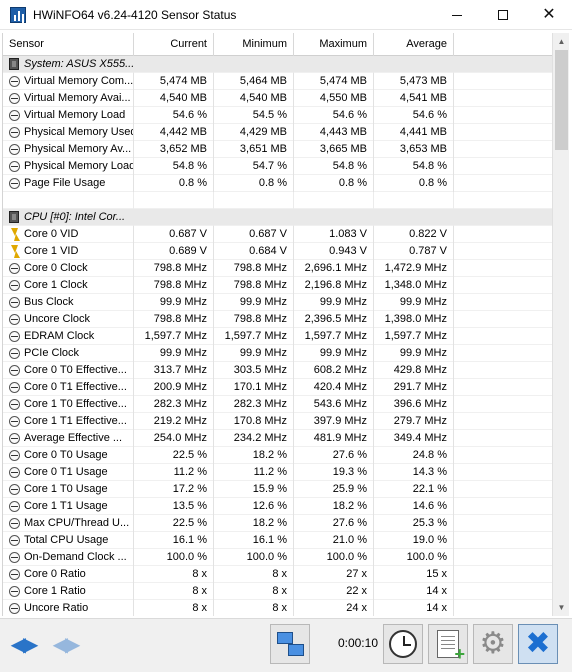 The width and height of the screenshot is (572, 672). Describe the element at coordinates (549, 15) in the screenshot. I see `close-window-button: ✕` at that location.